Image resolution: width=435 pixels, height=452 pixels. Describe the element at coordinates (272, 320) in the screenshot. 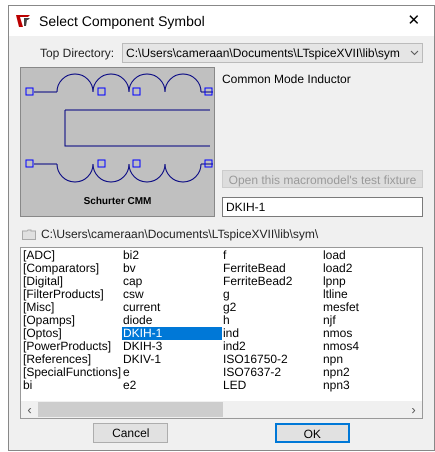

I see `list-item: h` at that location.